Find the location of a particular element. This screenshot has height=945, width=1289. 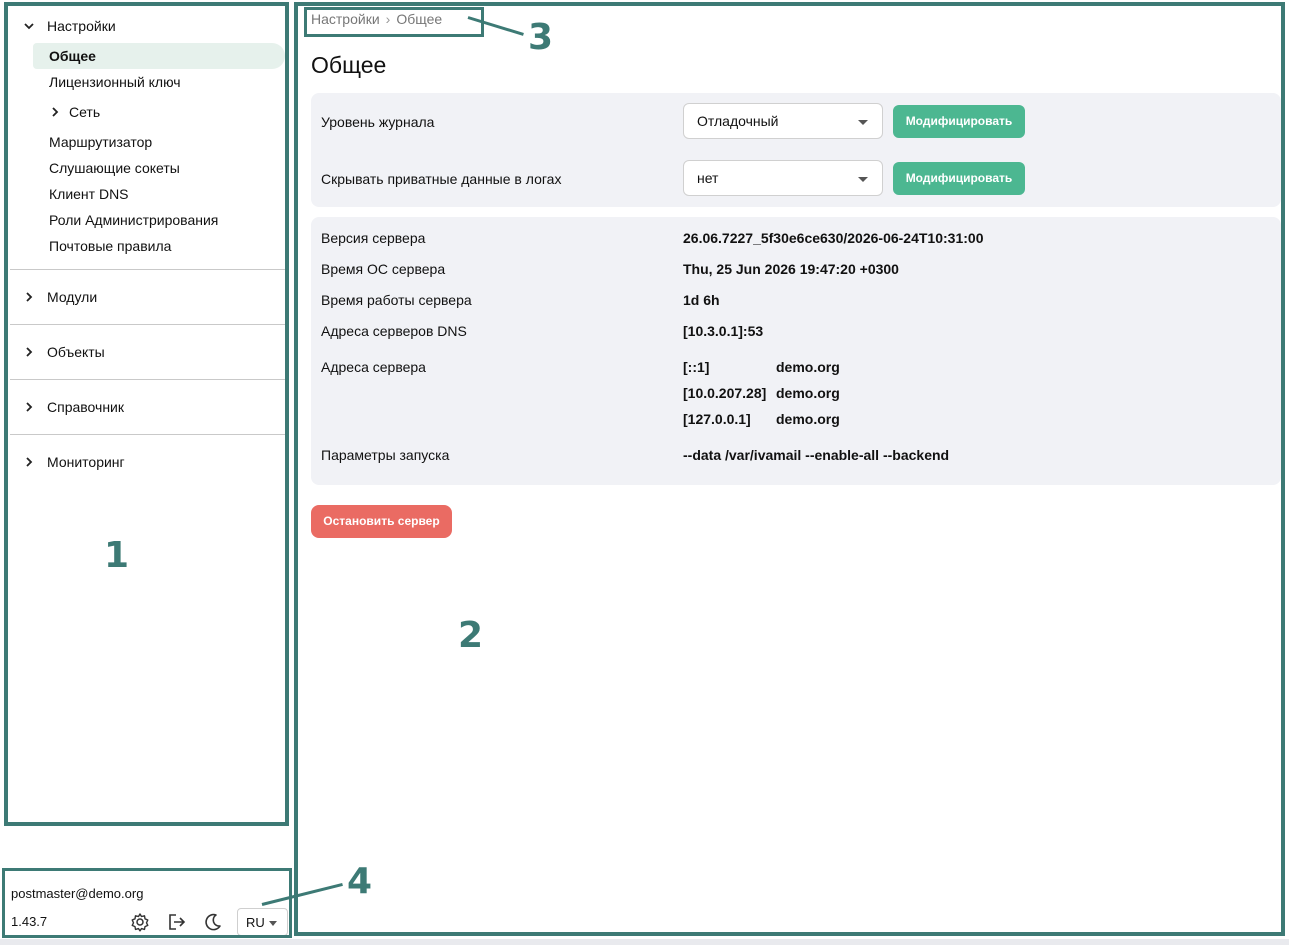

server-version-label: Версия сервера is located at coordinates (373, 238).